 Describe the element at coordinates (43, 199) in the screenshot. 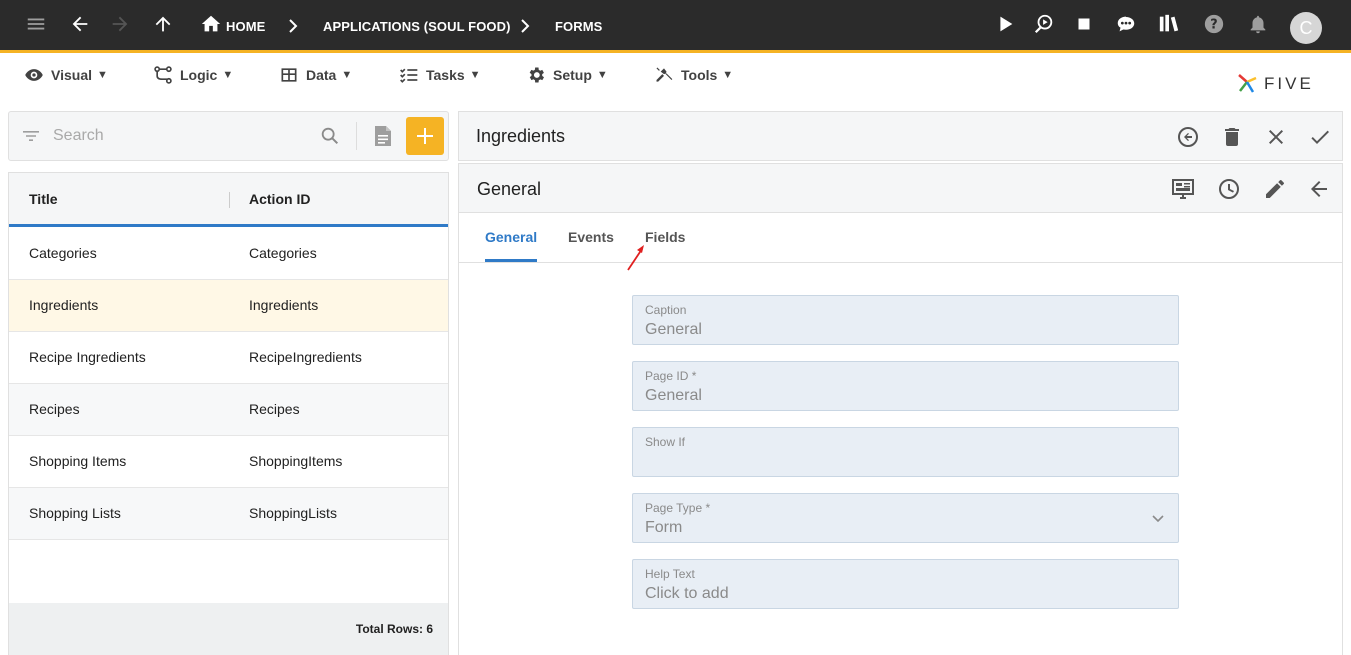

I see `column-header-title: Title` at that location.